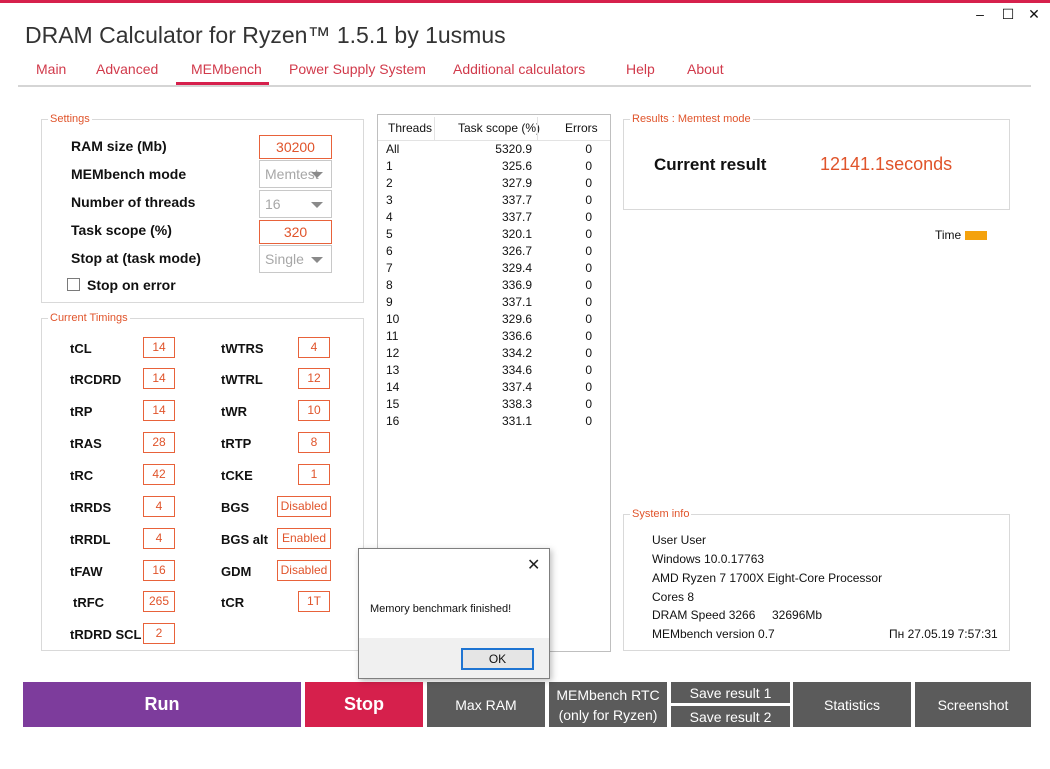 The image size is (1050, 769). What do you see at coordinates (222, 83) in the screenshot?
I see `active-tab-indicator` at bounding box center [222, 83].